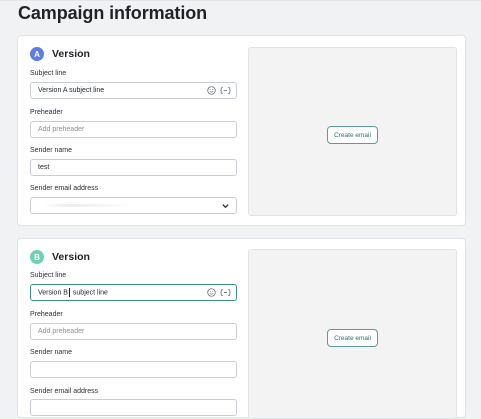 Image resolution: width=481 pixels, height=419 pixels. I want to click on subject-line-value-after-caret: subject line, so click(89, 293).